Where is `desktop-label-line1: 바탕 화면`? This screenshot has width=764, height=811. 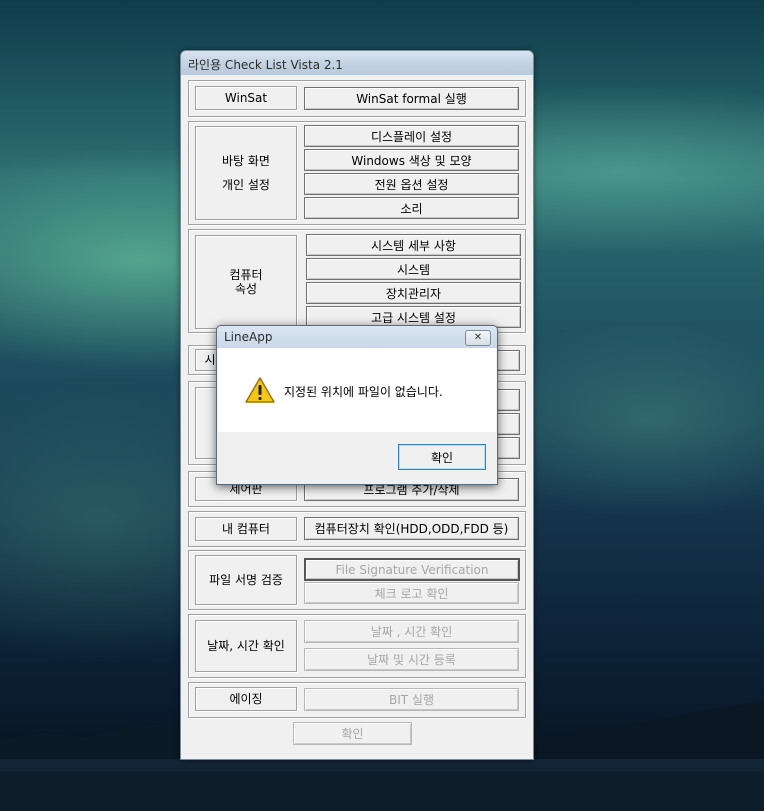 desktop-label-line1: 바탕 화면 is located at coordinates (246, 161).